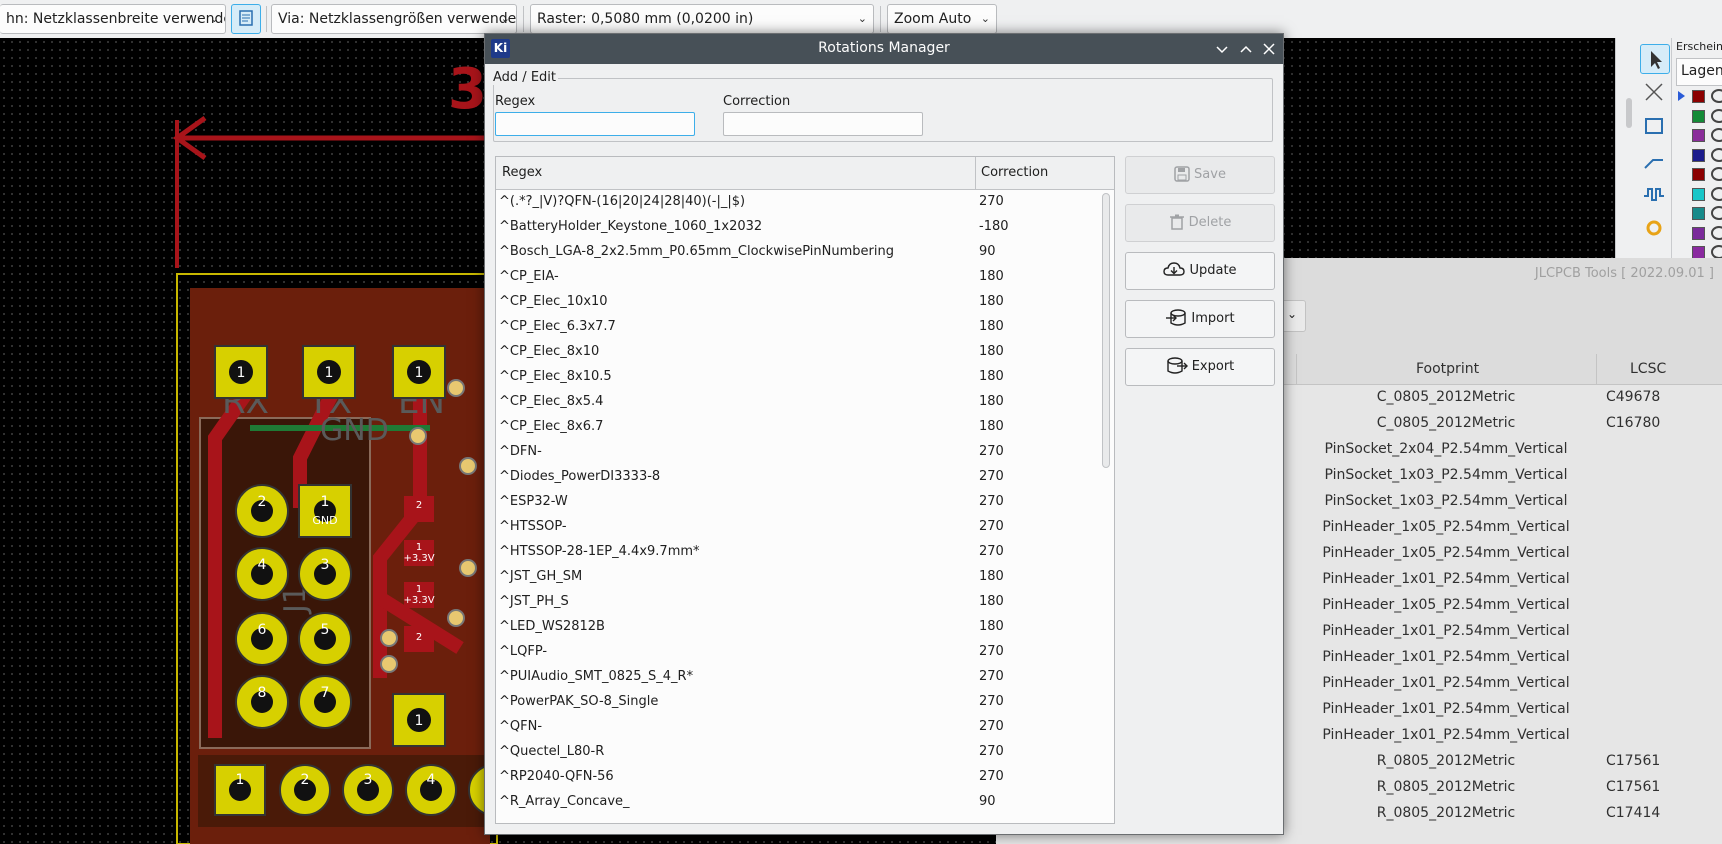  What do you see at coordinates (1246, 49) in the screenshot?
I see `maximize-button` at bounding box center [1246, 49].